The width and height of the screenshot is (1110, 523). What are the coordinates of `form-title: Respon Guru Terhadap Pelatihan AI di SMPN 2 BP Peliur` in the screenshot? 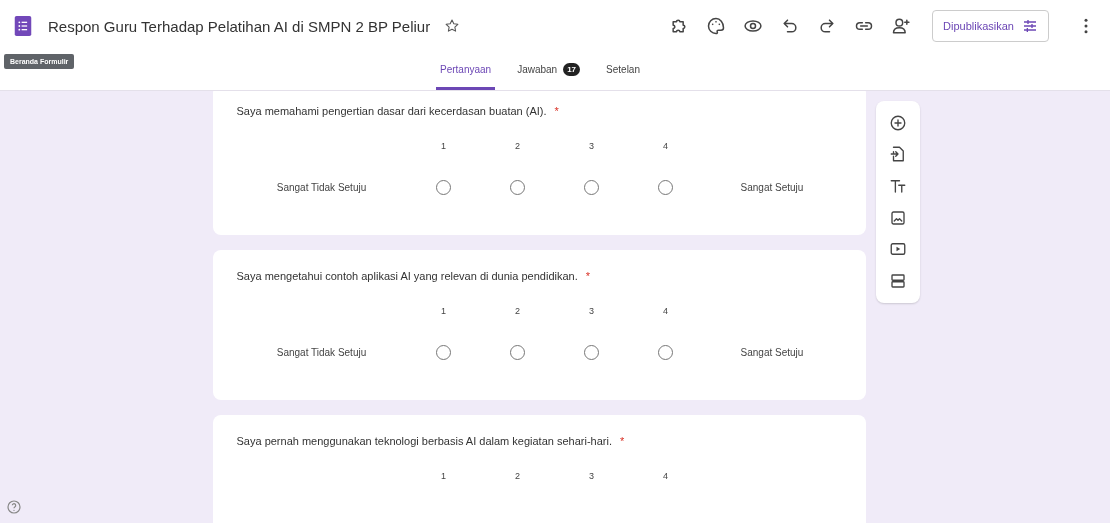 It's located at (239, 26).